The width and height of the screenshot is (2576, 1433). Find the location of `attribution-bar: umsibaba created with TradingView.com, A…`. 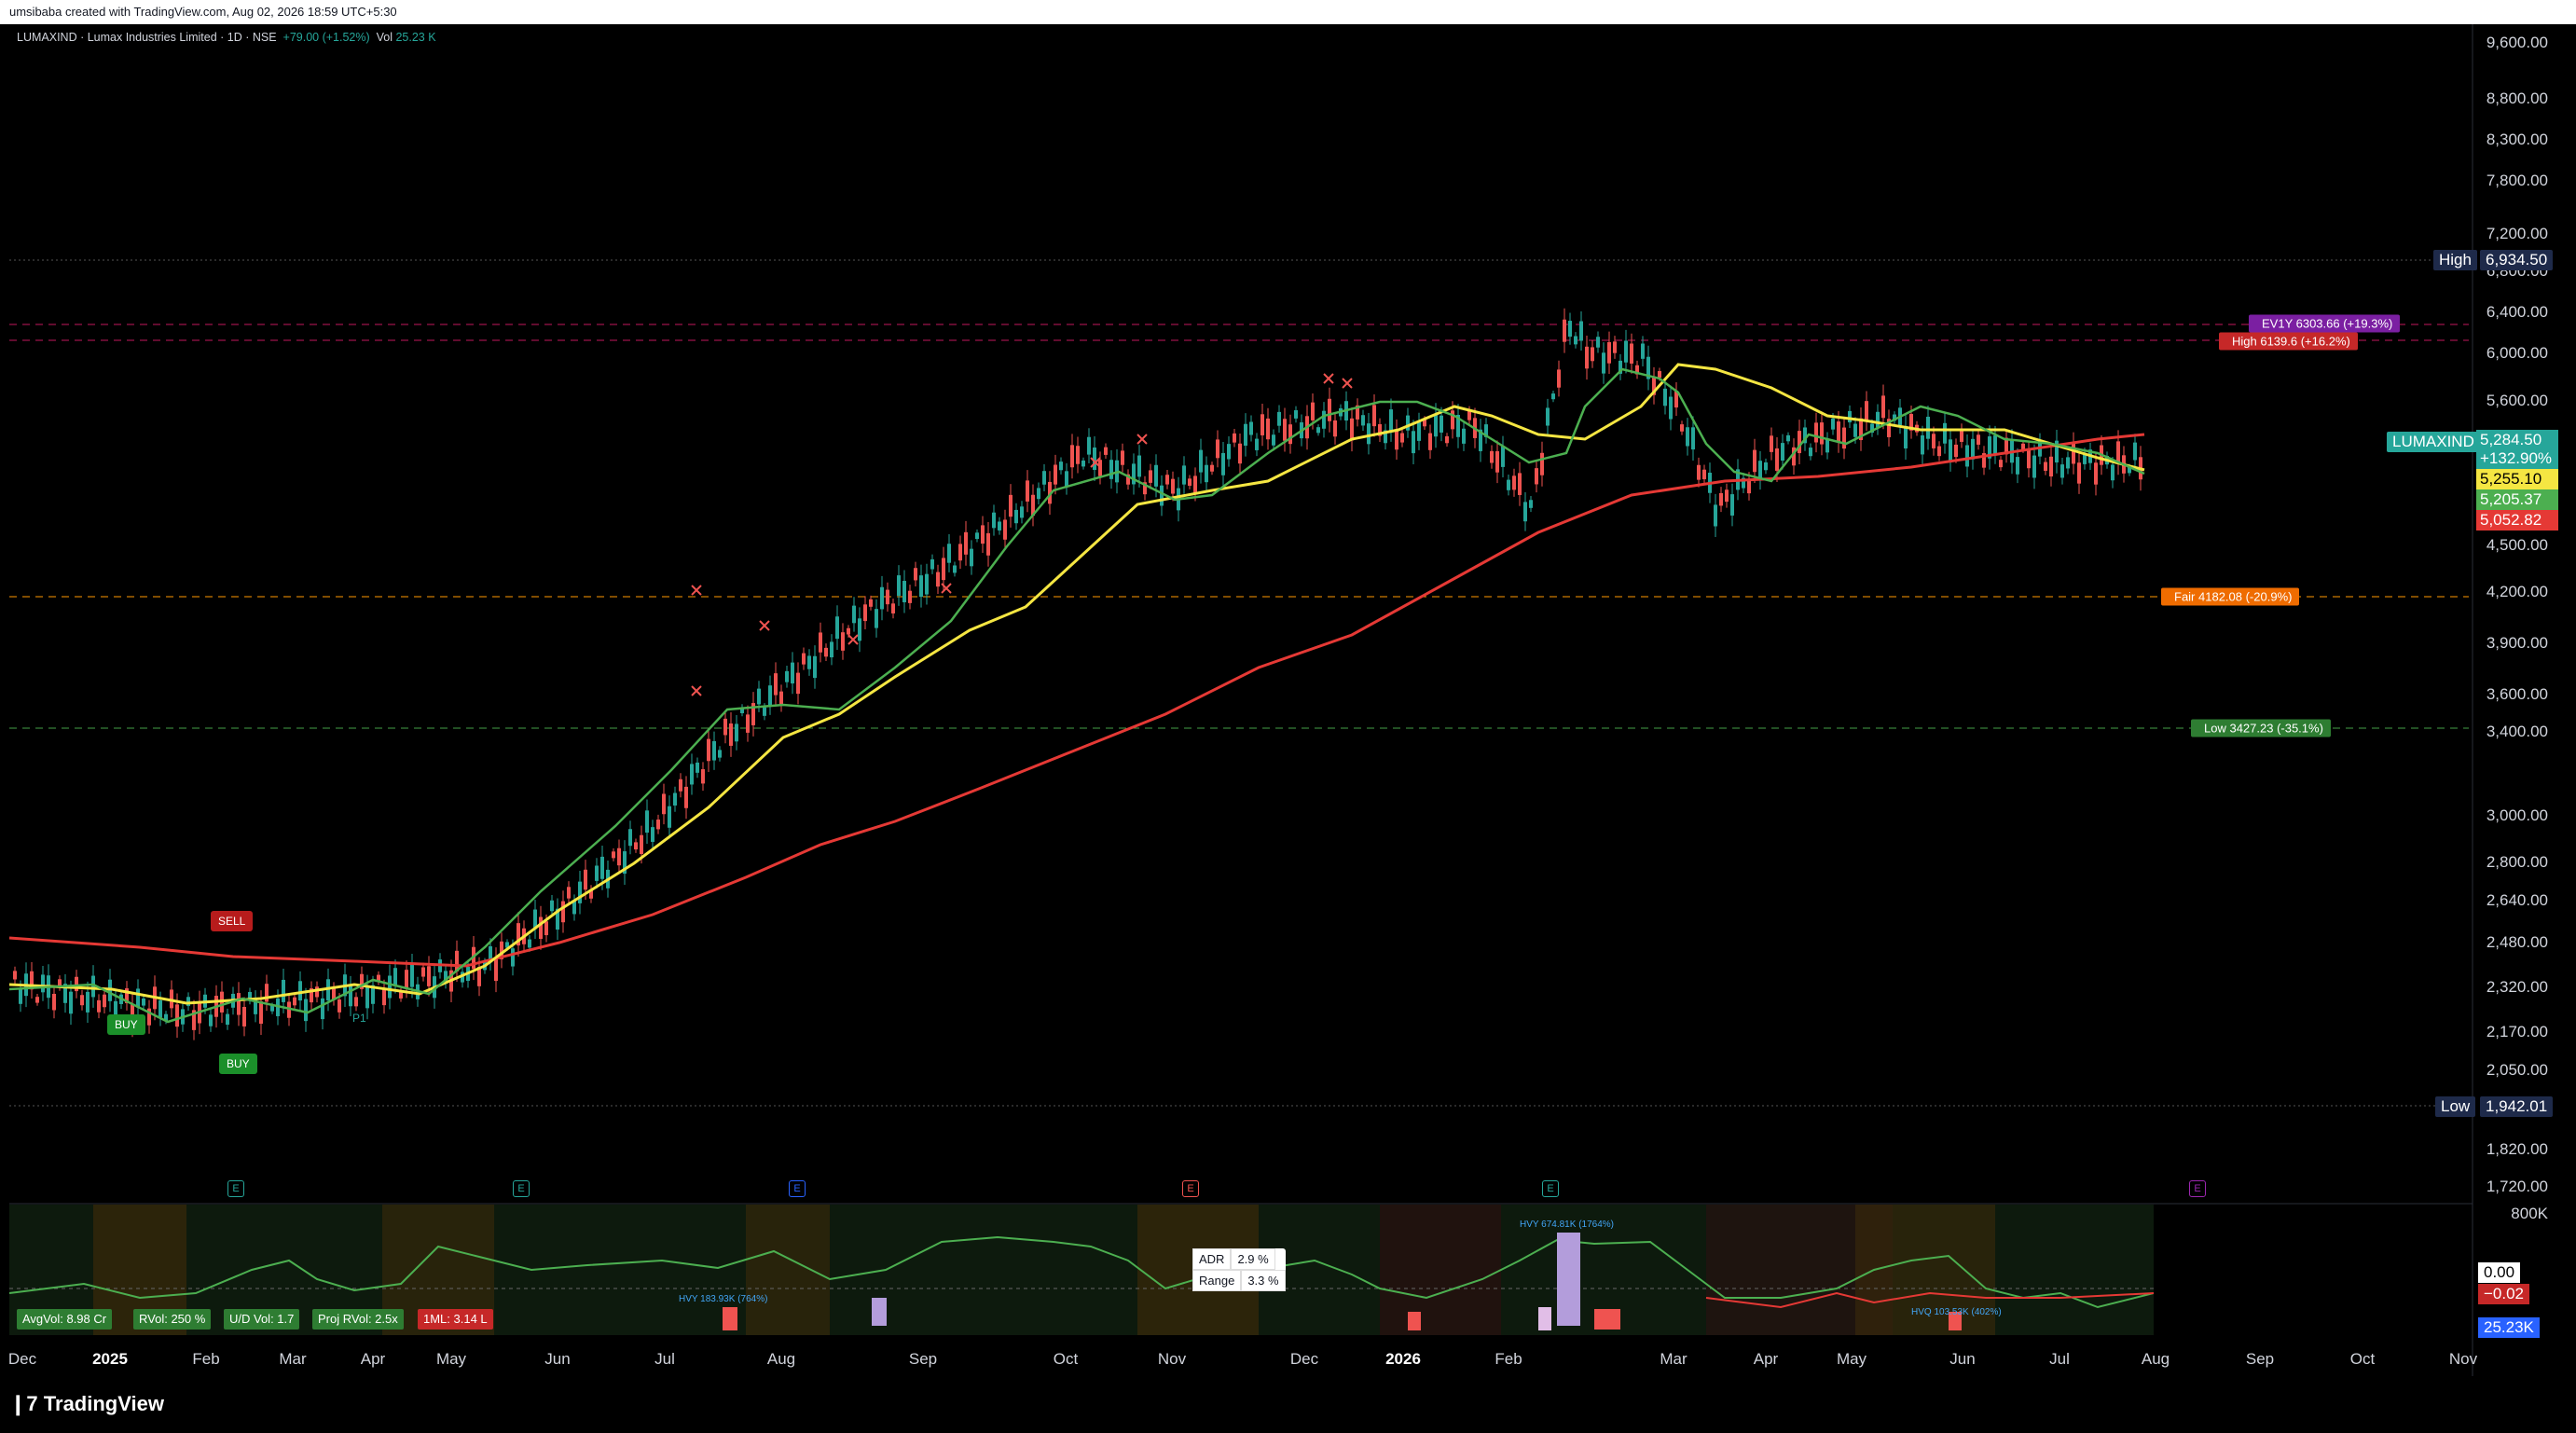

attribution-bar: umsibaba created with TradingView.com, A… is located at coordinates (1288, 12).